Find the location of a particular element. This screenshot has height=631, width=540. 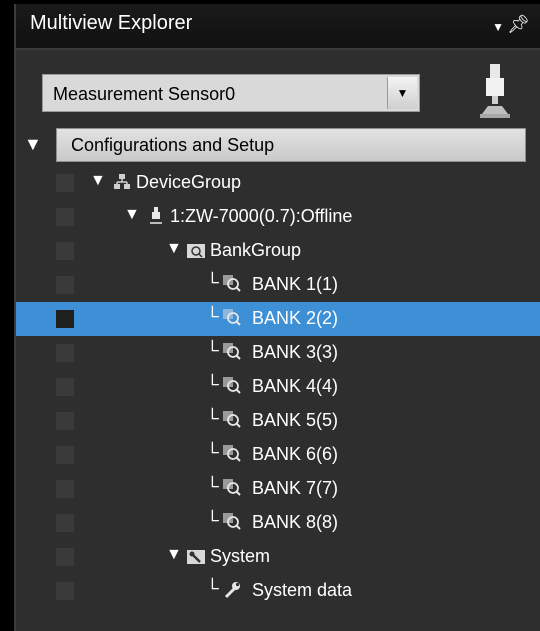

tree-item-bank-6: └ BANK 6(6) is located at coordinates (278, 455).